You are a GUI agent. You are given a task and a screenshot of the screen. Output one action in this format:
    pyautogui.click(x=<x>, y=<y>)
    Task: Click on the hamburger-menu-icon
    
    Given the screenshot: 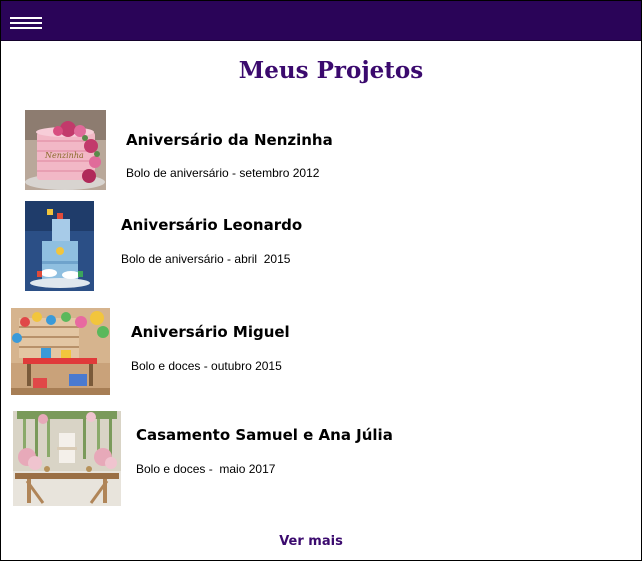 What is the action you would take?
    pyautogui.click(x=26, y=25)
    